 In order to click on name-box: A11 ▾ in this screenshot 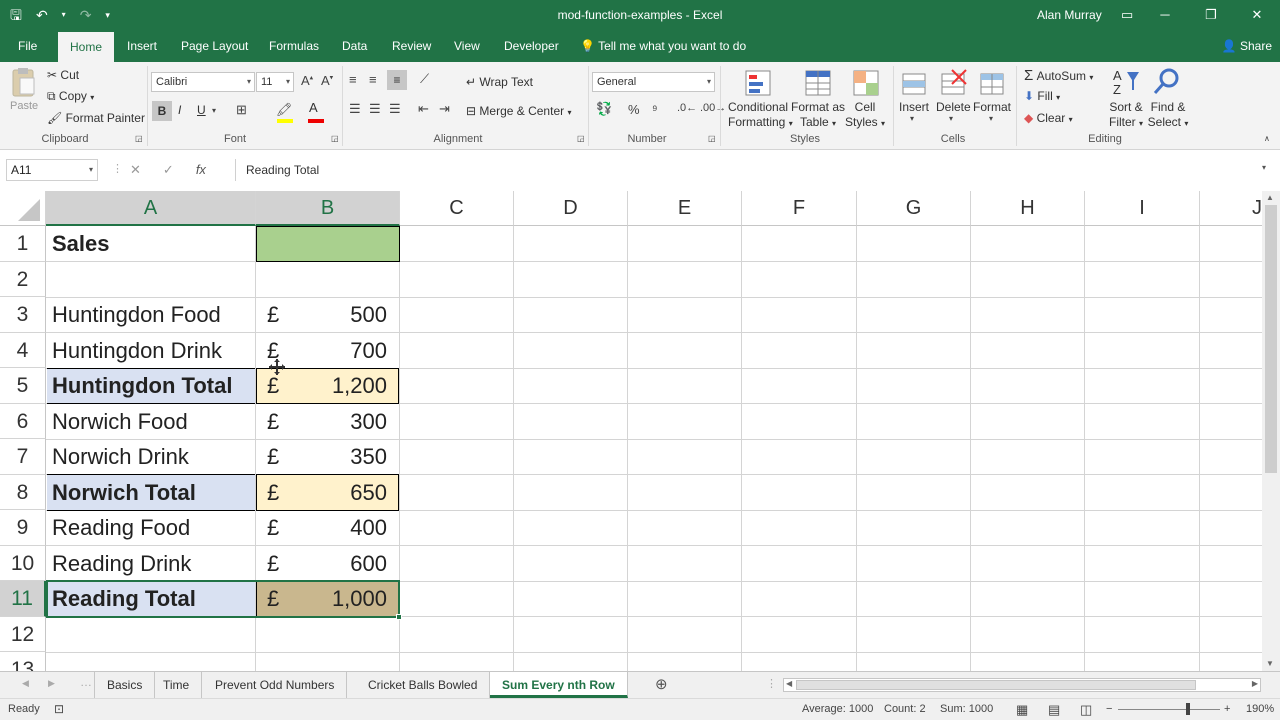, I will do `click(52, 170)`.